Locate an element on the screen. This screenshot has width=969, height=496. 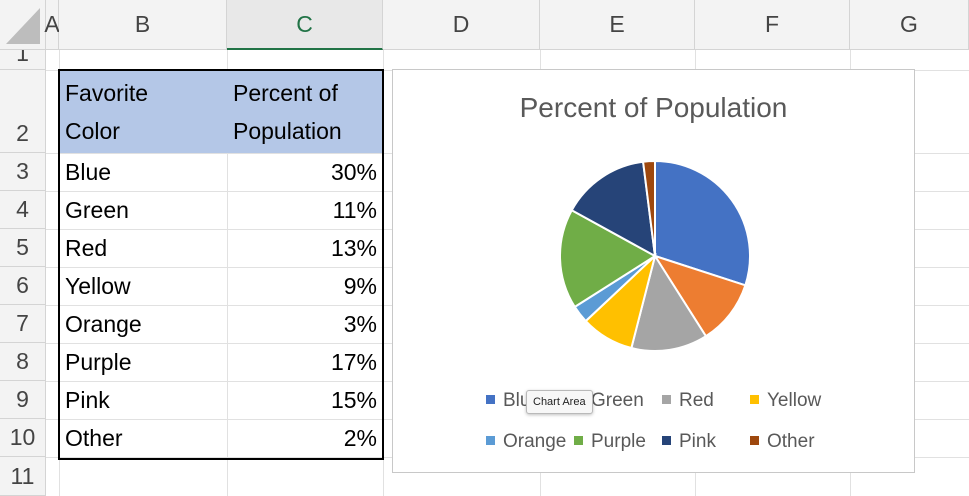
cell-percent: 17% is located at coordinates (305, 362).